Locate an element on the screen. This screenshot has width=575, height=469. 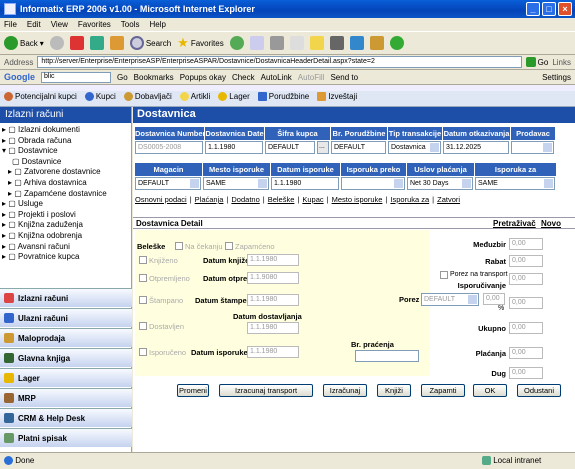
extra-icon is located at coordinates (396, 43).